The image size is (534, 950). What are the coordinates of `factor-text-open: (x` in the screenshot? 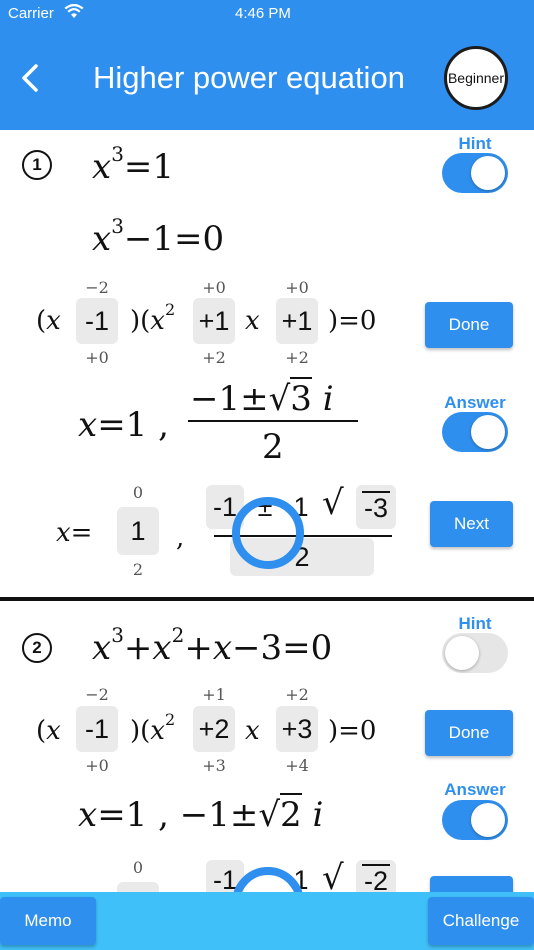 It's located at (48, 321).